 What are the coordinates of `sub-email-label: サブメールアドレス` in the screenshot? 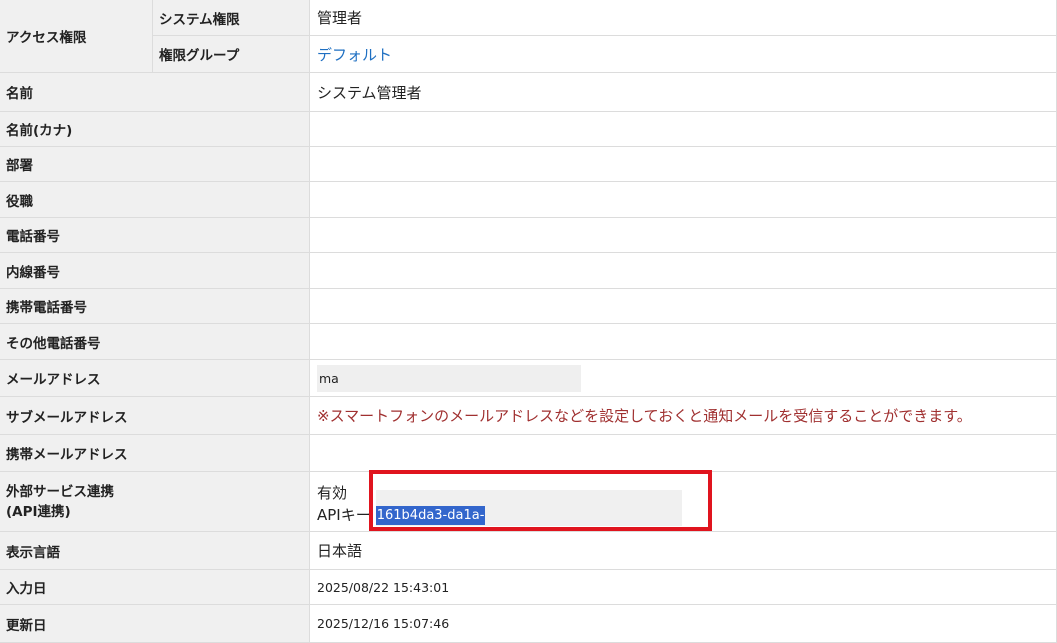 It's located at (155, 416).